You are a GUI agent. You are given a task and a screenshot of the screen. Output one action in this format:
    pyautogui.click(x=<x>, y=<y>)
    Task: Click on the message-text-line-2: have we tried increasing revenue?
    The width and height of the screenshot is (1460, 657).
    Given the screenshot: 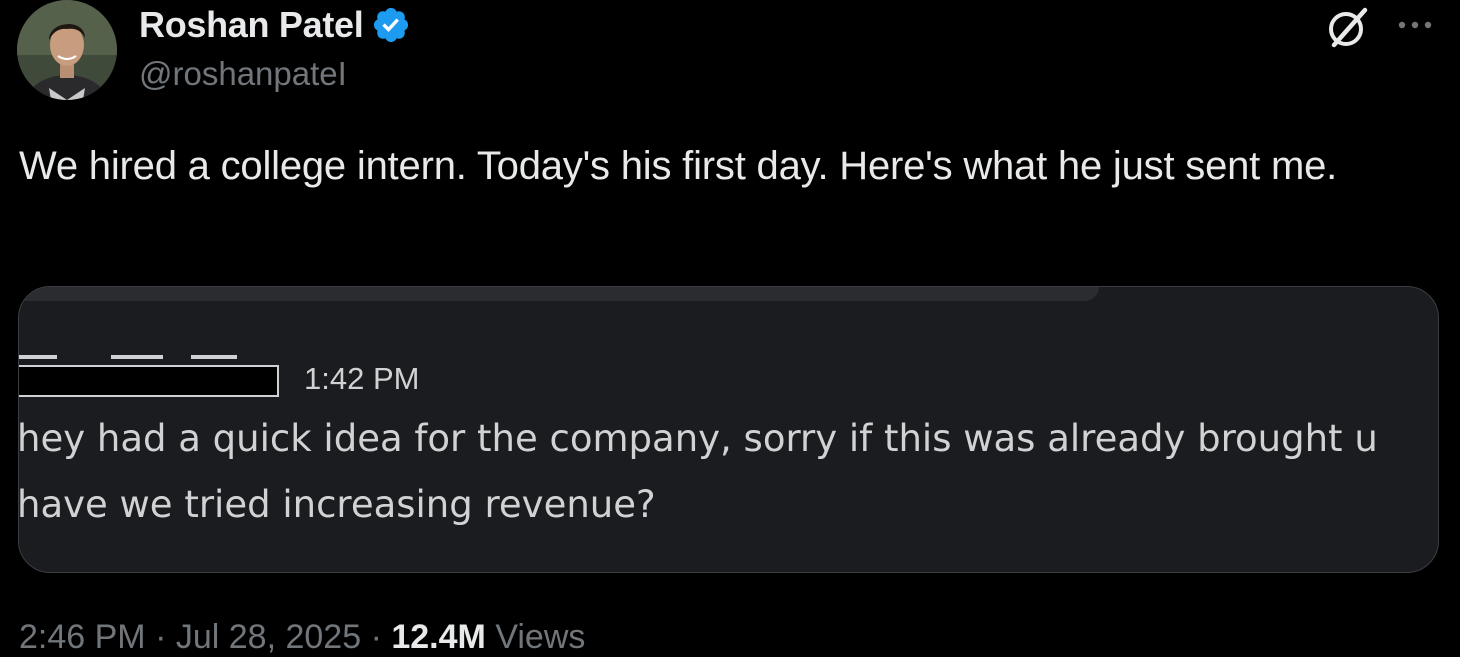 What is the action you would take?
    pyautogui.click(x=337, y=504)
    